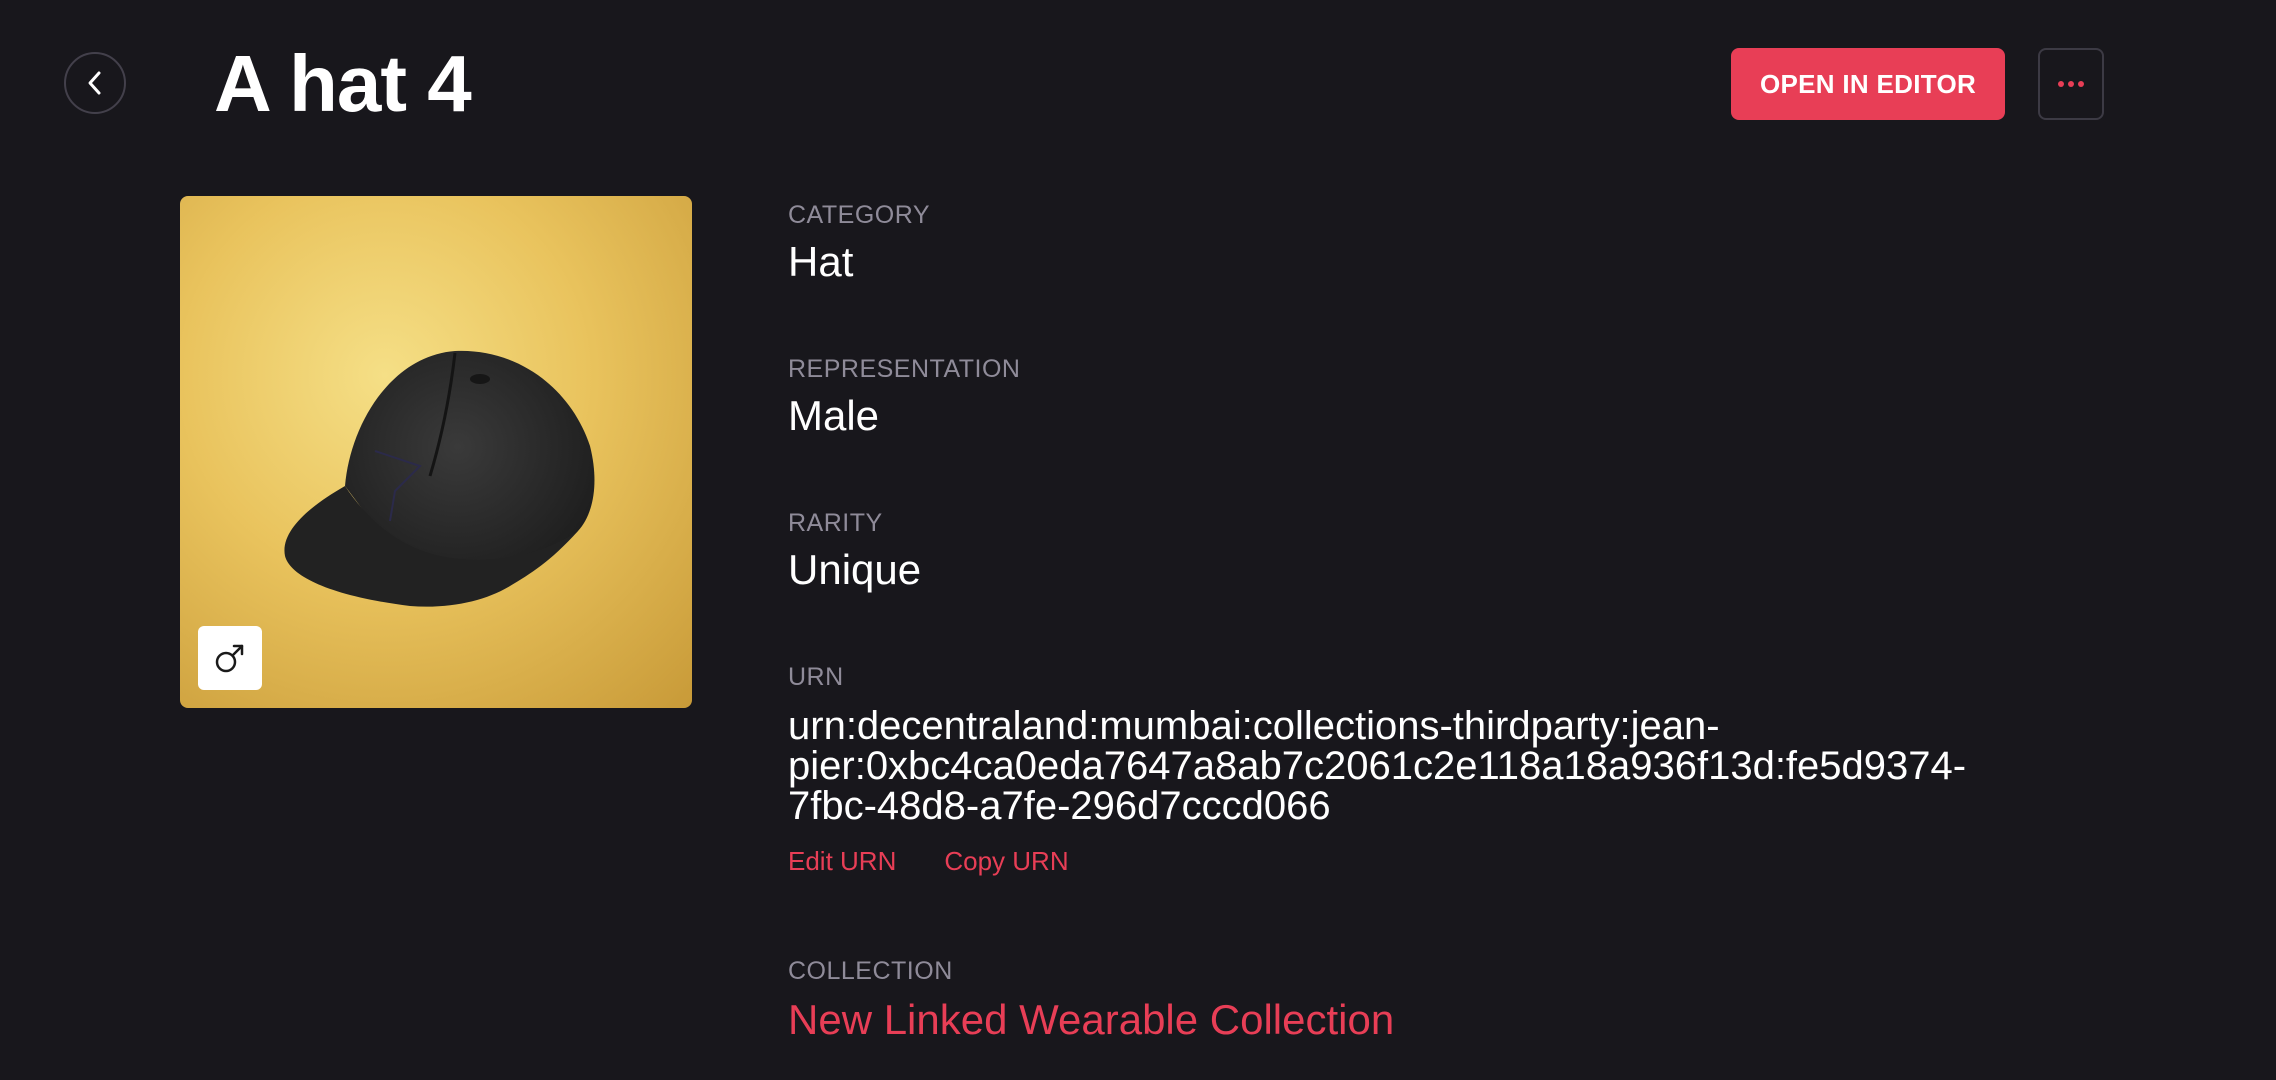  What do you see at coordinates (859, 215) in the screenshot?
I see `category-label: CATEGORY` at bounding box center [859, 215].